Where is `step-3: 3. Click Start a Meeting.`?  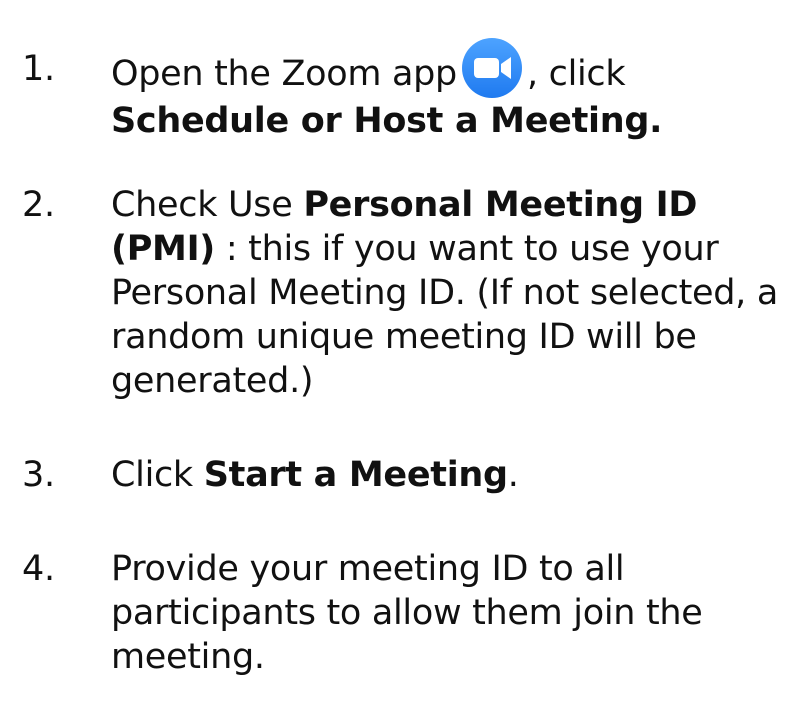
step-3: 3. Click Start a Meeting. is located at coordinates (414, 475).